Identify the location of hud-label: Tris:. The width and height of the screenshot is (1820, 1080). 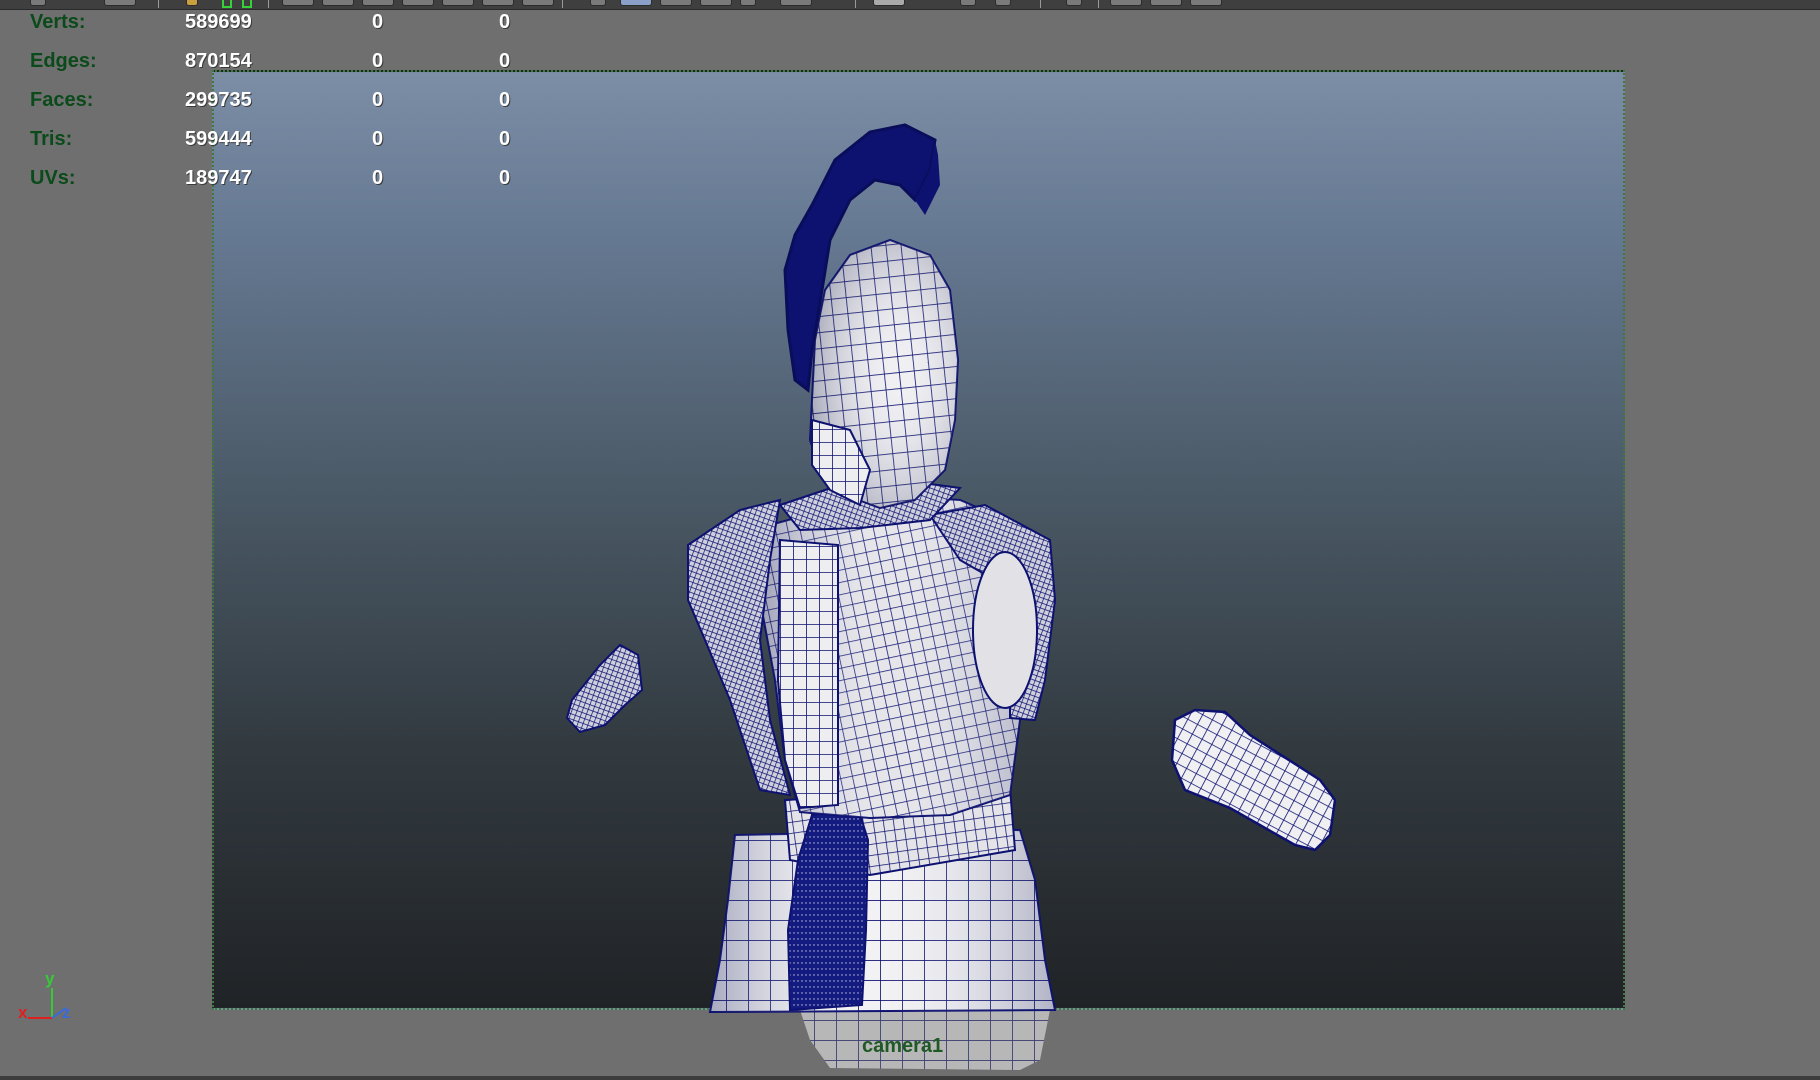
(51, 139).